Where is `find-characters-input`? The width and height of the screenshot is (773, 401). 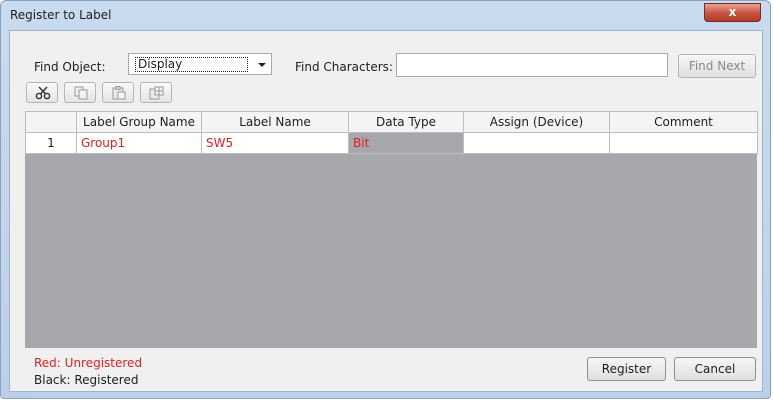
find-characters-input is located at coordinates (532, 65).